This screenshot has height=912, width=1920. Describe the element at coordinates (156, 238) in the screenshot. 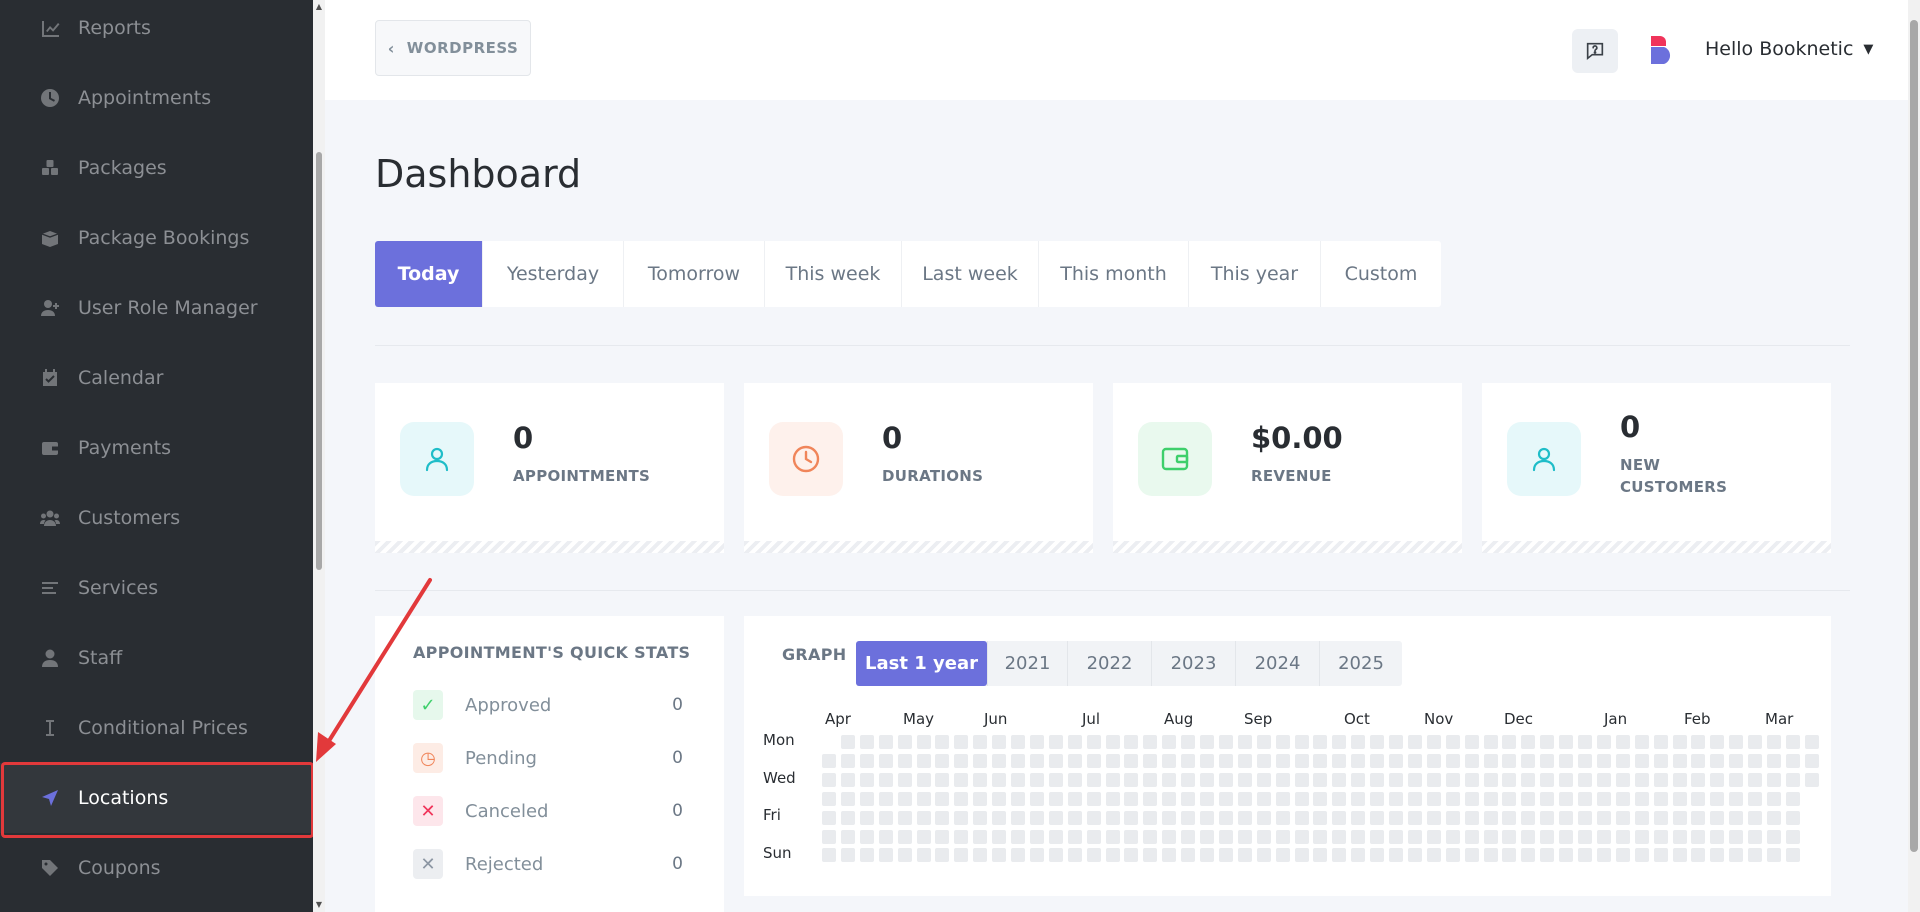

I see `sidebar-item-package-bookings: Package Bookings` at that location.